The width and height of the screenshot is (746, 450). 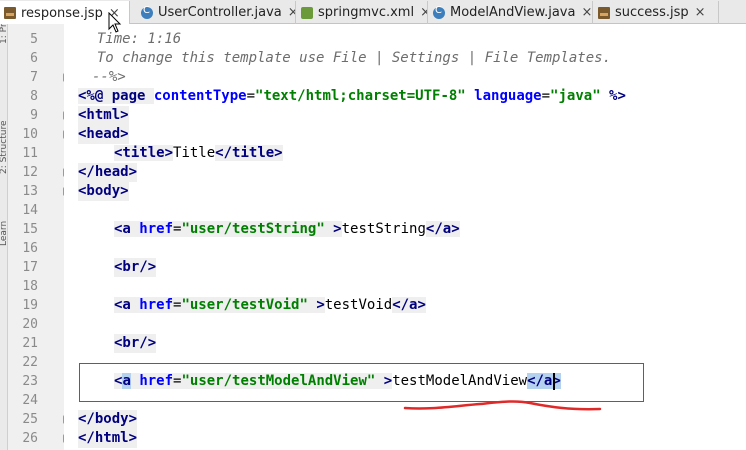 I want to click on structure-tool-label: 2: Structure, so click(x=3, y=148).